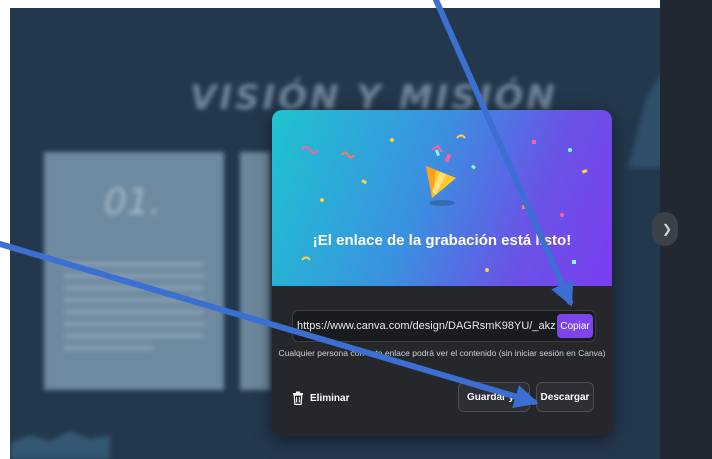 The height and width of the screenshot is (459, 712). What do you see at coordinates (442, 240) in the screenshot?
I see `dialog-title: ¡El enlace de la grabación está listo!` at bounding box center [442, 240].